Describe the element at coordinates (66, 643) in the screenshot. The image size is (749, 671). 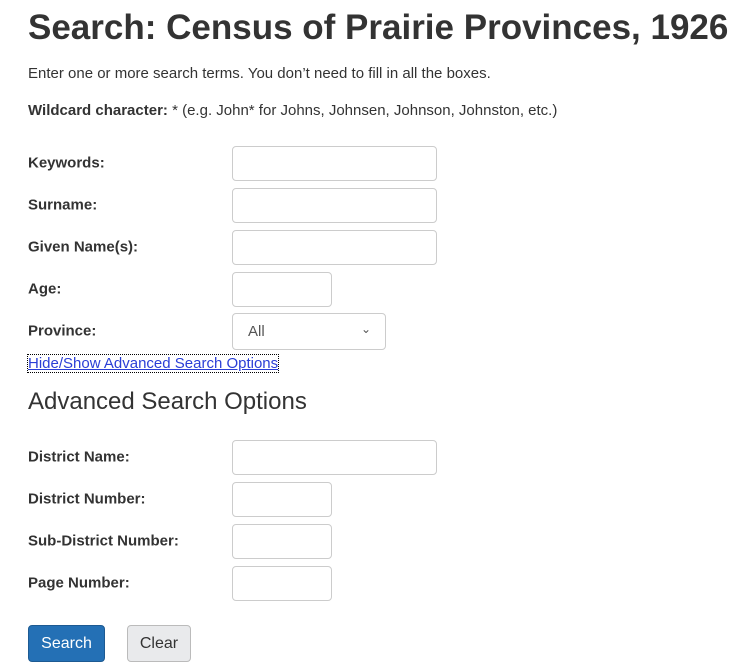
I see `search-button: Search` at that location.